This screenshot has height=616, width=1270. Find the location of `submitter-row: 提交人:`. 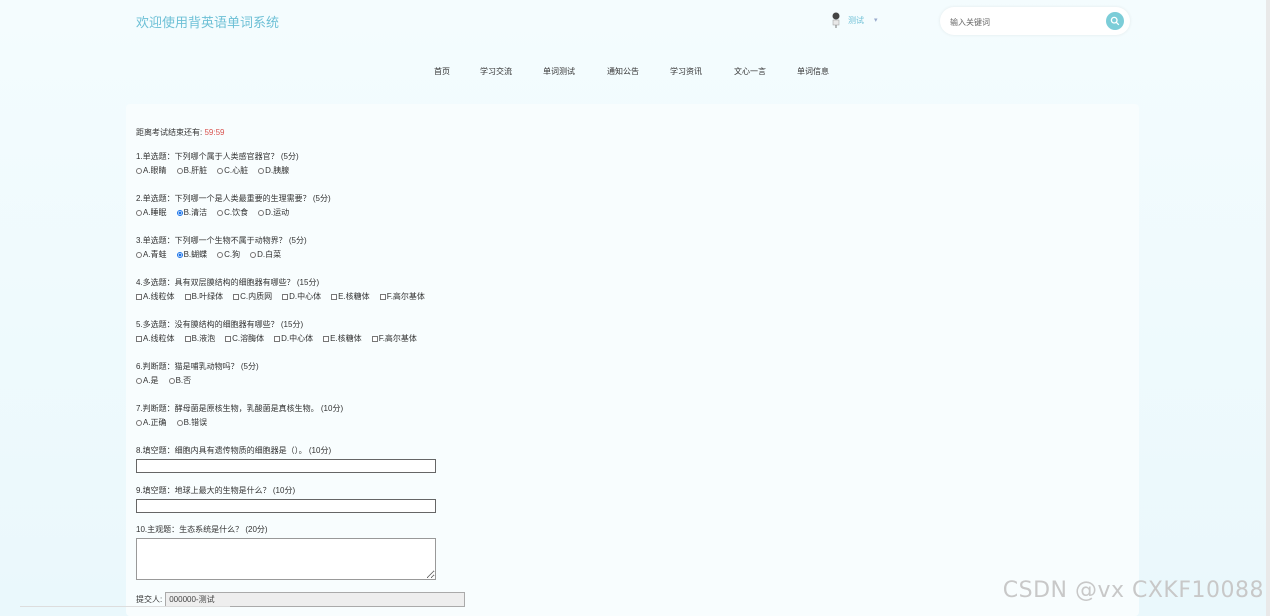

submitter-row: 提交人: is located at coordinates (301, 599).